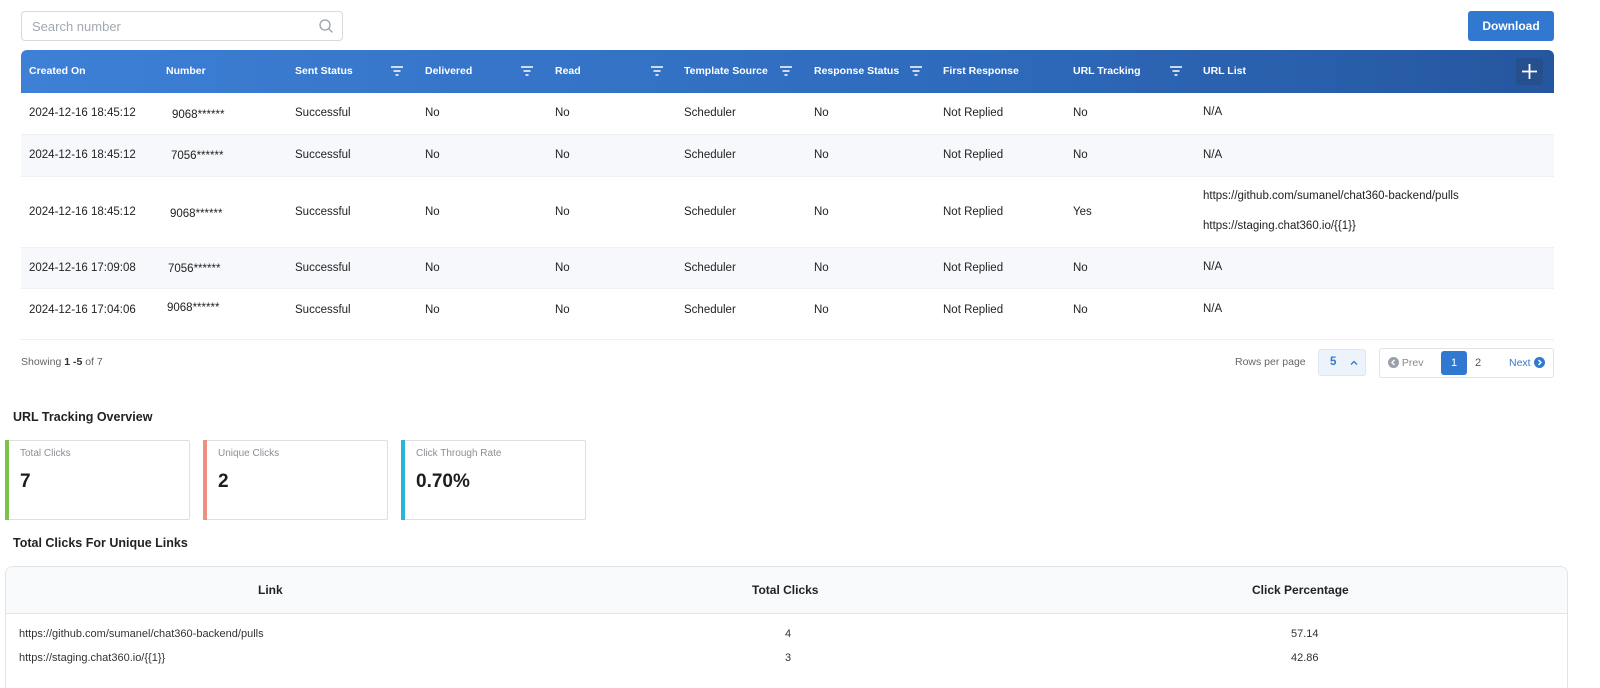 This screenshot has width=1600, height=688. Describe the element at coordinates (1082, 212) in the screenshot. I see `cell-url-tracking: Yes` at that location.